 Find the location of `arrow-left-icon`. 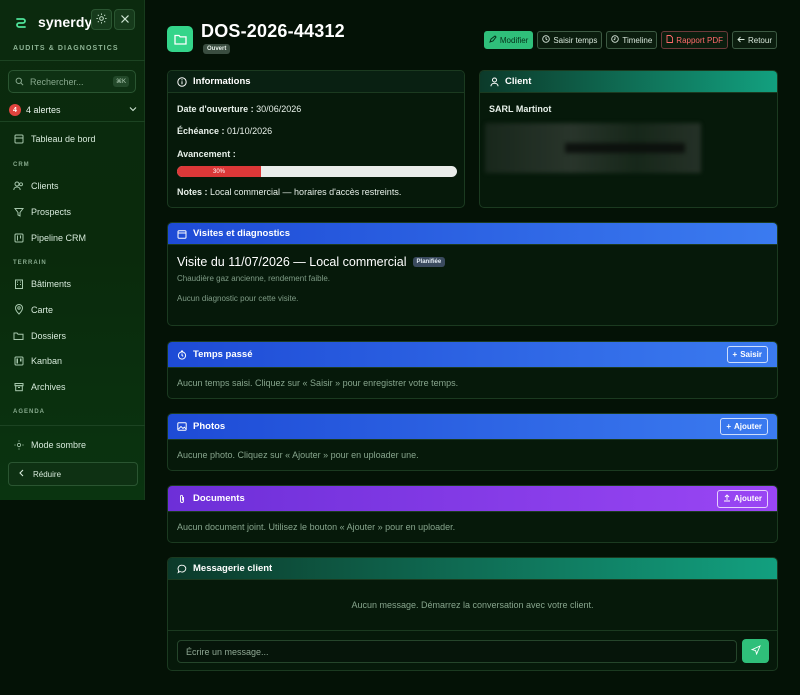

arrow-left-icon is located at coordinates (741, 40).